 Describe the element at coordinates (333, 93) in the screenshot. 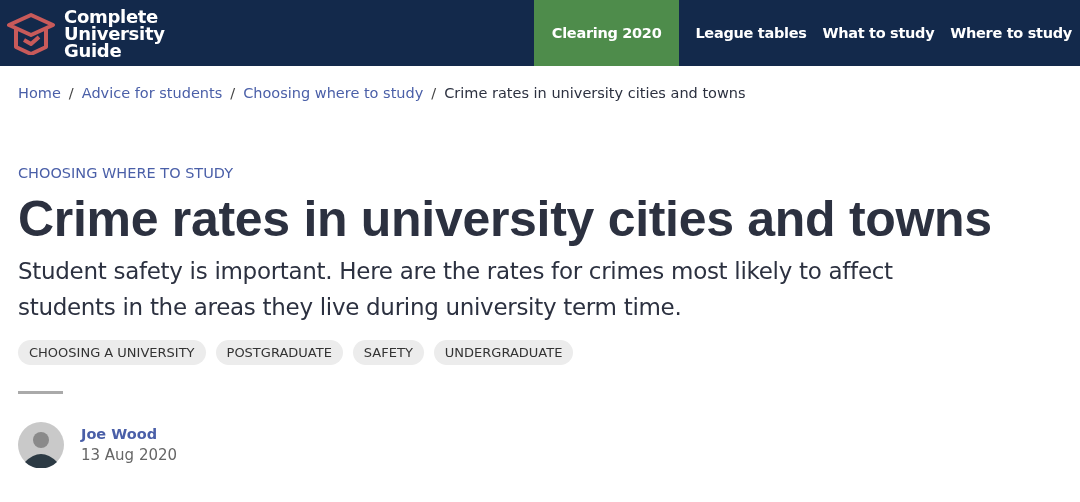

I see `breadcrumb-link: Choosing where to study` at that location.